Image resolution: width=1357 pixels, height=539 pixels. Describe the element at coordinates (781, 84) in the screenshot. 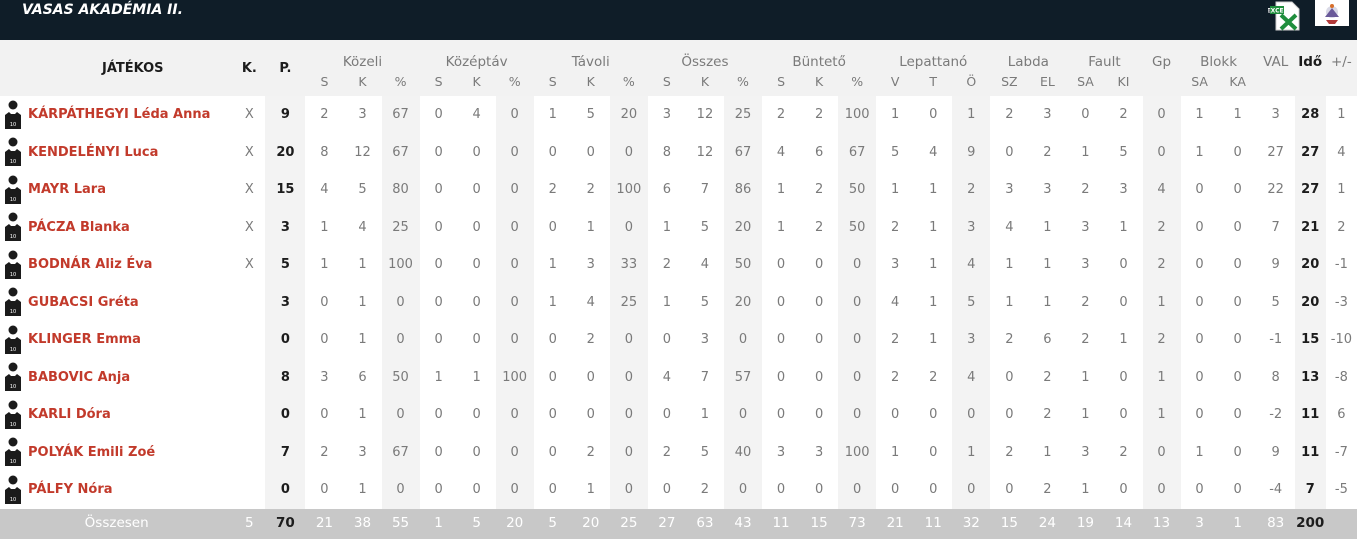

I see `subheader-ft-s: S` at that location.